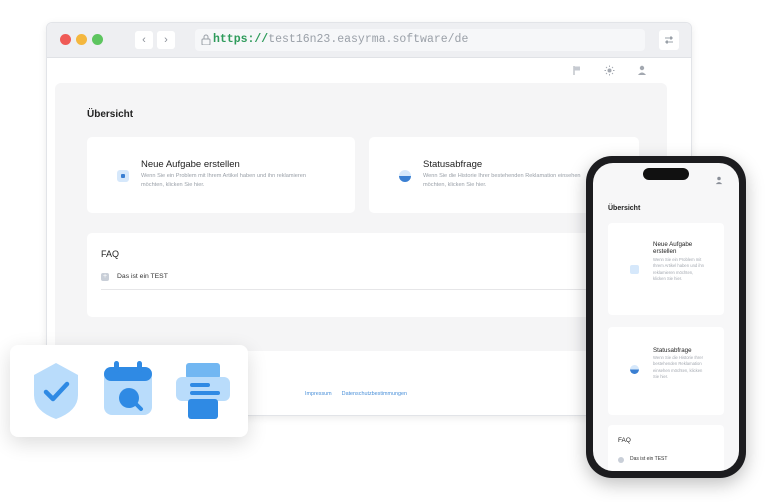  I want to click on printer-icon, so click(203, 391).